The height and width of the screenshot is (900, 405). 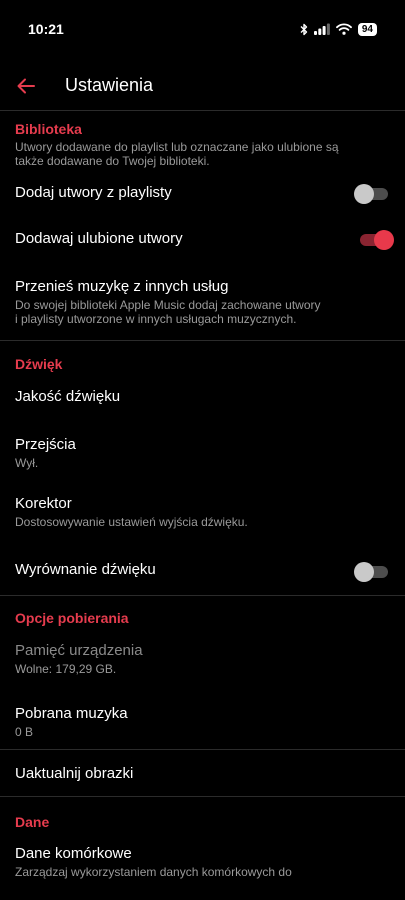 What do you see at coordinates (202, 396) in the screenshot?
I see `sound-quality-row: Jakość dźwięku` at bounding box center [202, 396].